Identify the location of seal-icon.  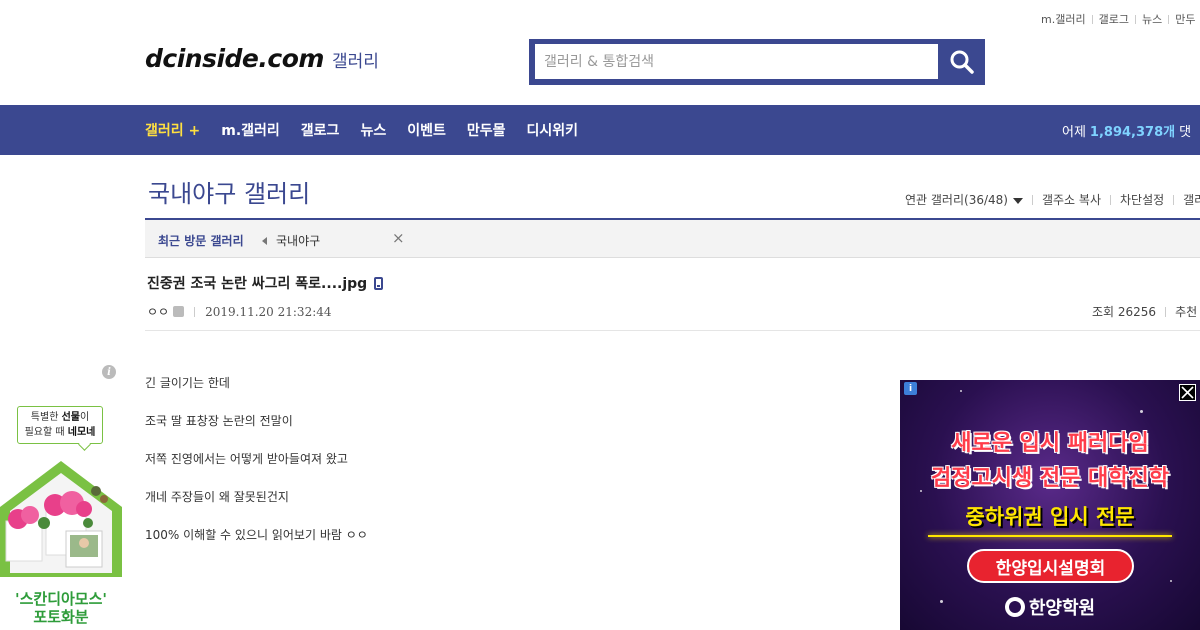
(1014, 607).